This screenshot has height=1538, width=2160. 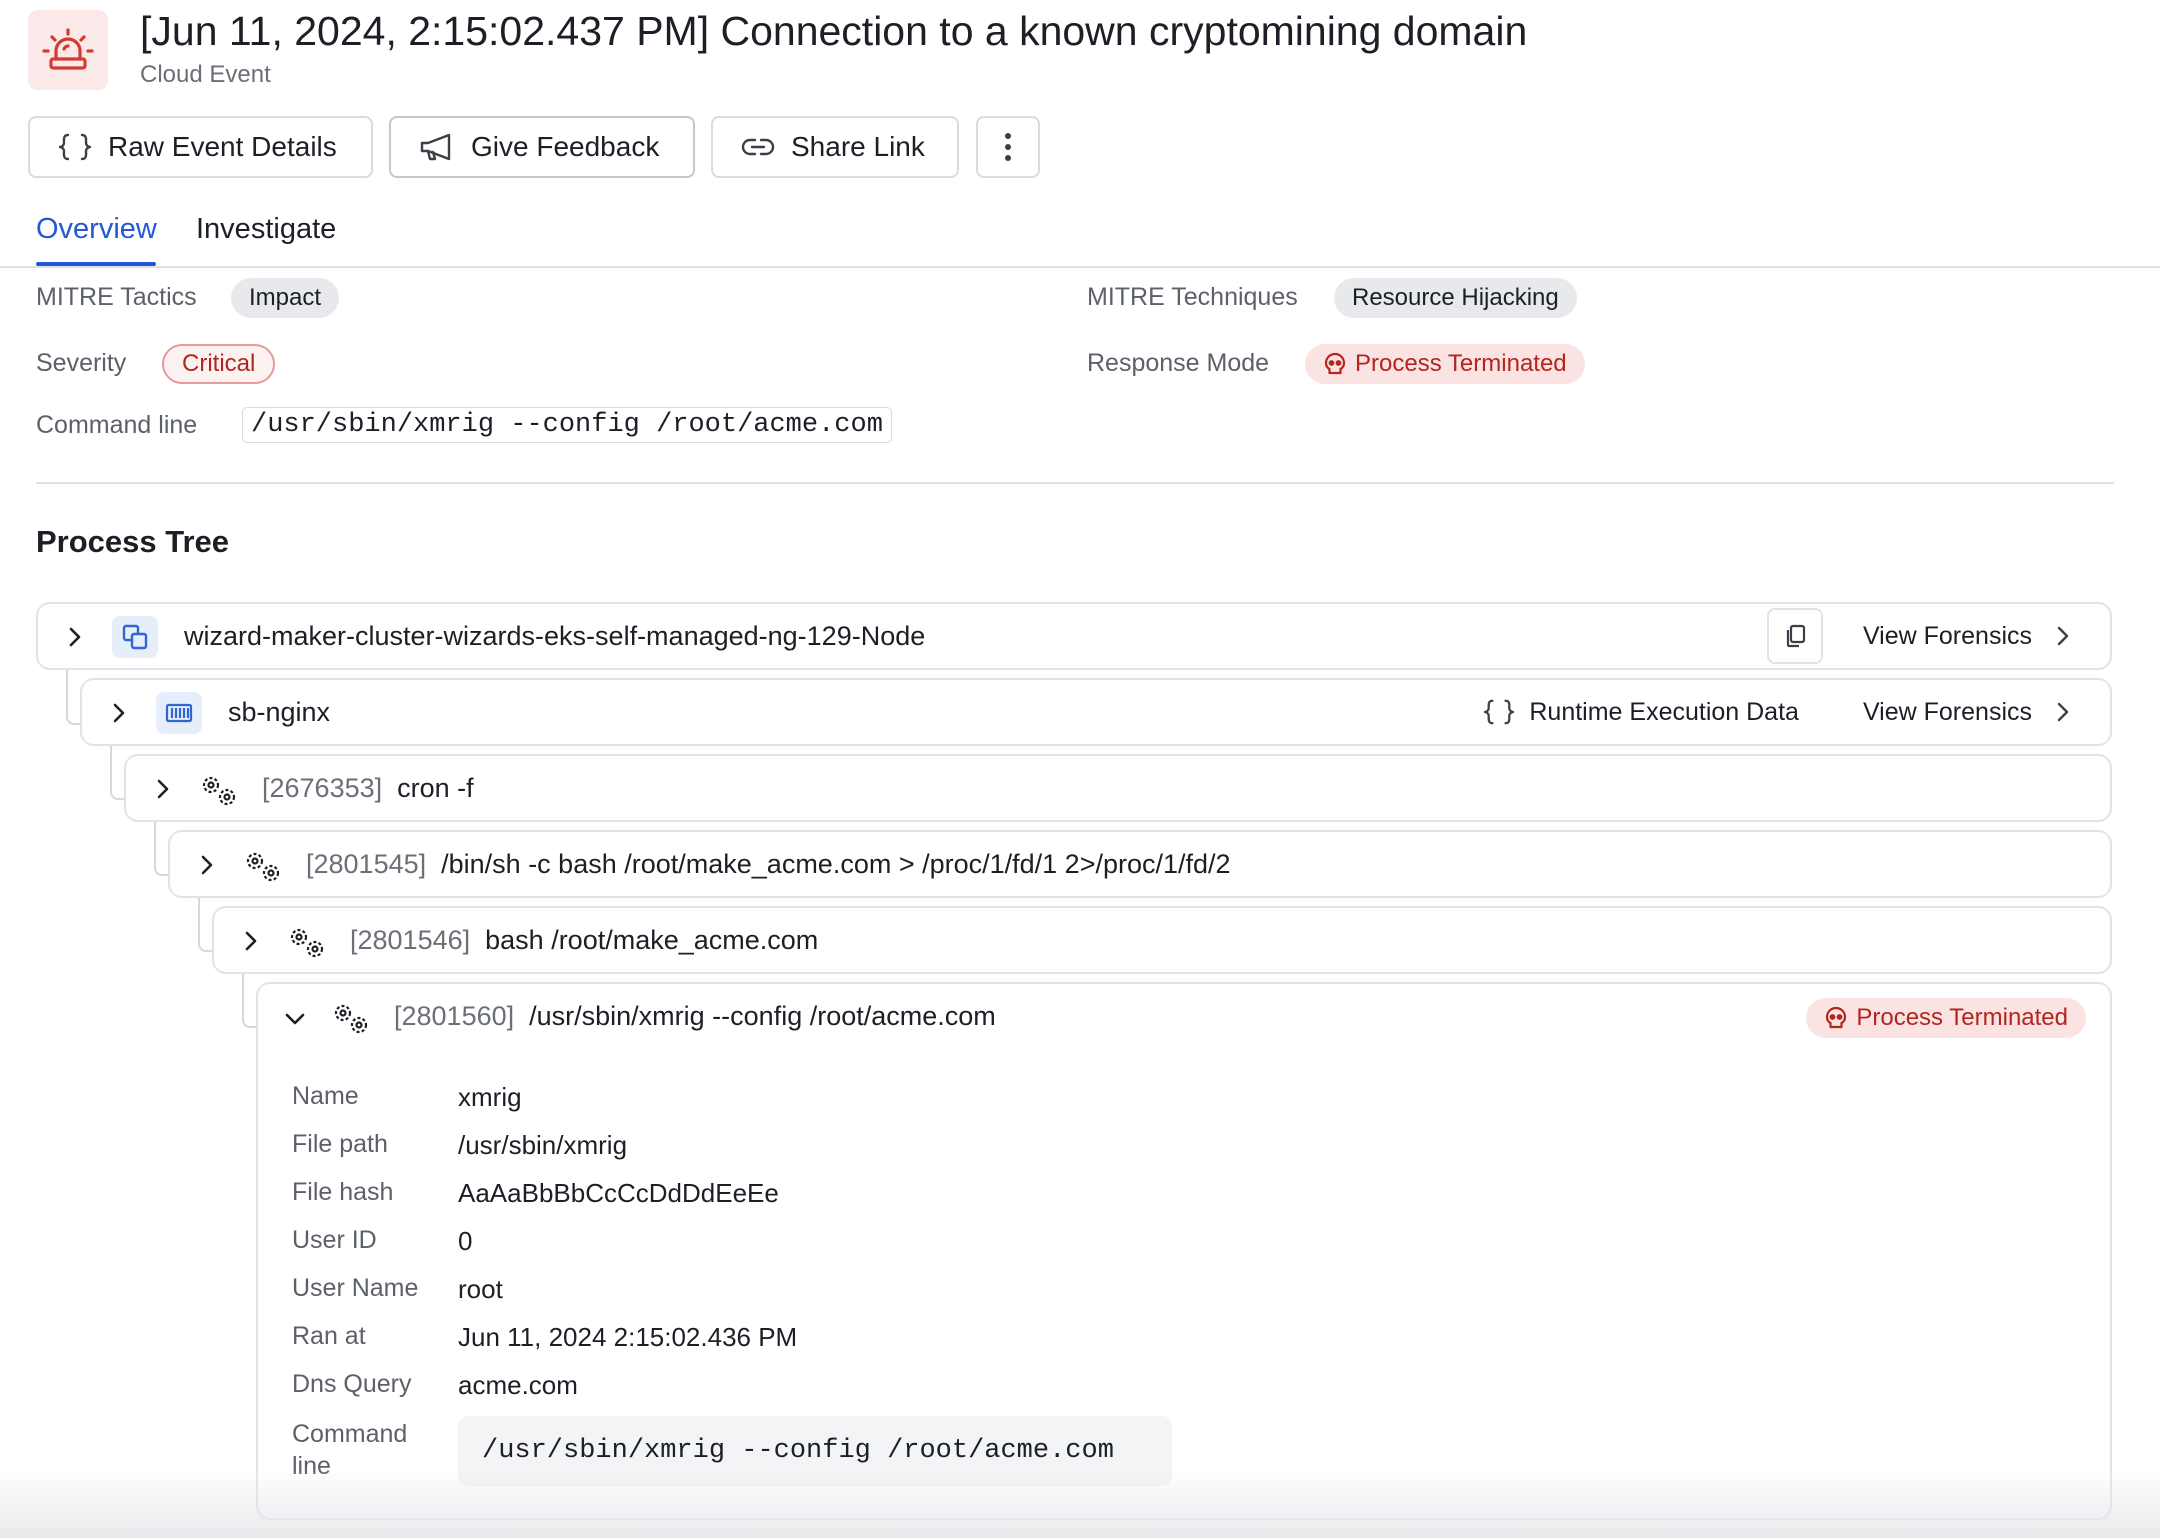 I want to click on runtime-execution-data-label: Runtime Execution Data, so click(x=1664, y=711).